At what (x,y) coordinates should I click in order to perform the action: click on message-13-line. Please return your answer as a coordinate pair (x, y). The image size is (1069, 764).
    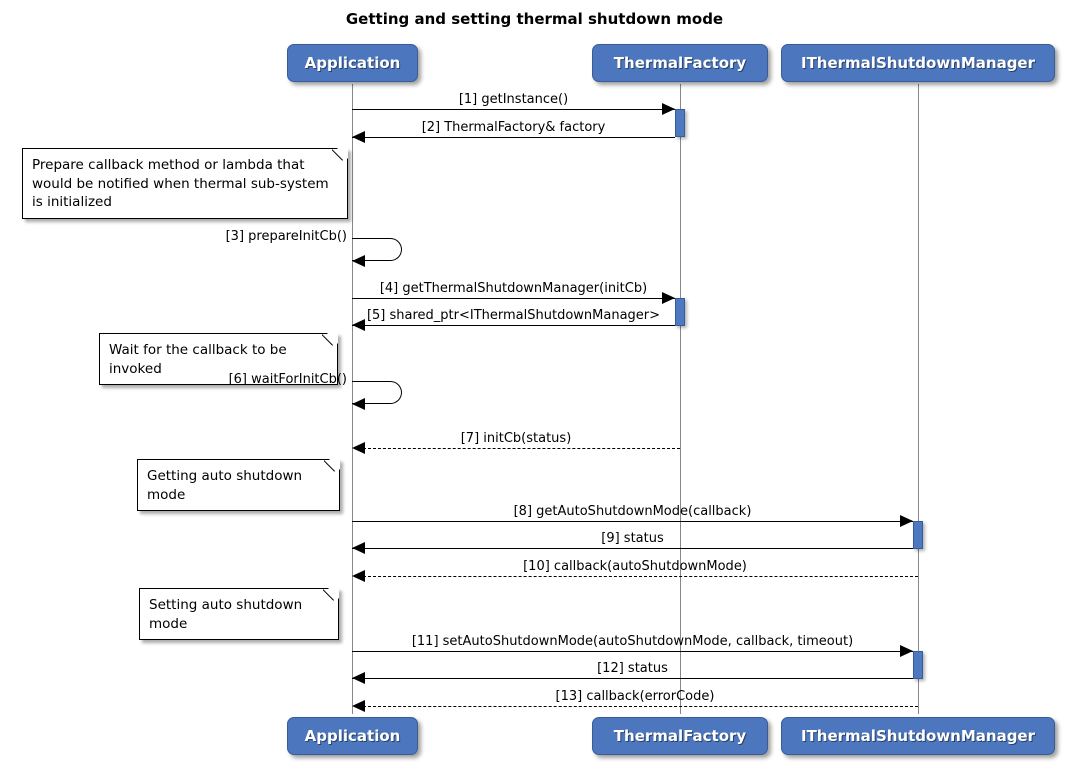
    Looking at the image, I should click on (640, 706).